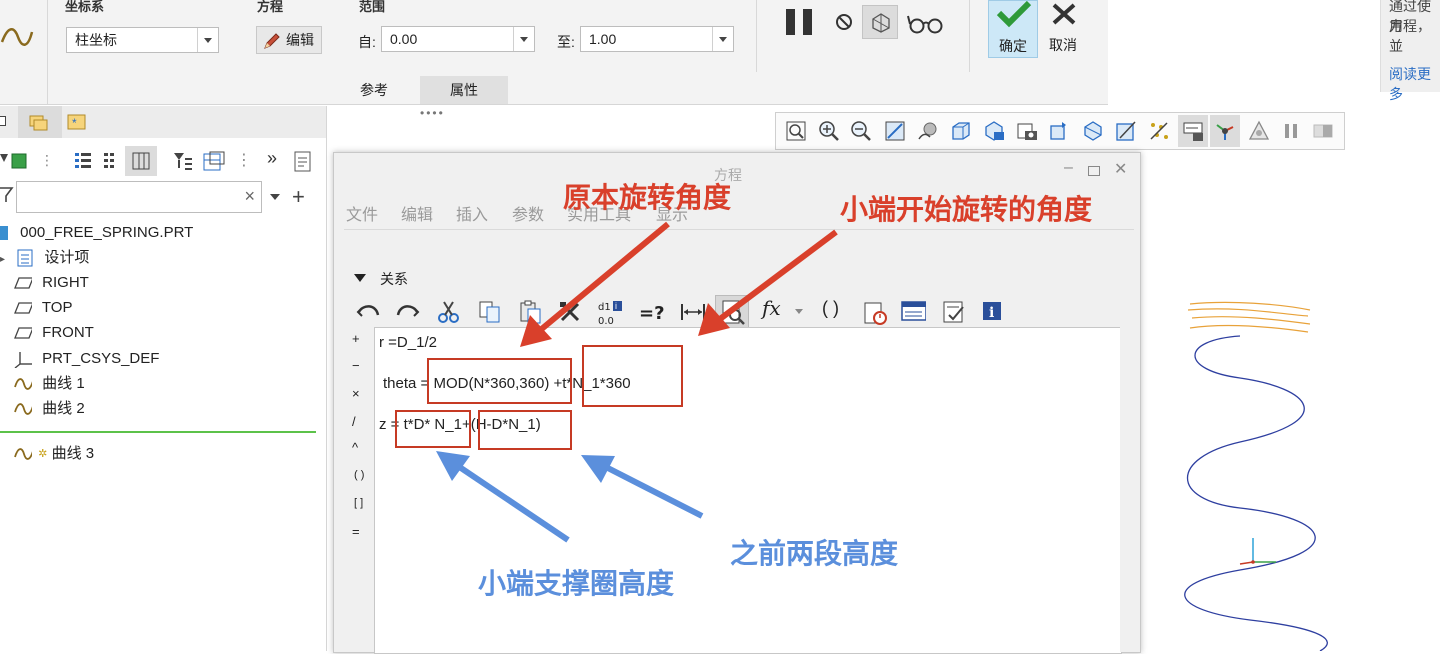 This screenshot has width=1440, height=654. Describe the element at coordinates (110, 161) in the screenshot. I see `collapse-tree-icon` at that location.